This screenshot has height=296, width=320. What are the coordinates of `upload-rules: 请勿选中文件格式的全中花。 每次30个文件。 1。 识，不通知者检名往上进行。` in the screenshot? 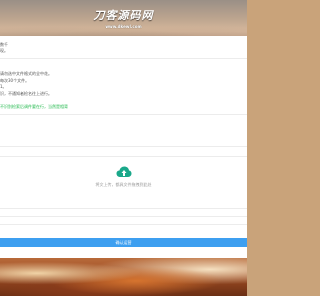 It's located at (26, 84).